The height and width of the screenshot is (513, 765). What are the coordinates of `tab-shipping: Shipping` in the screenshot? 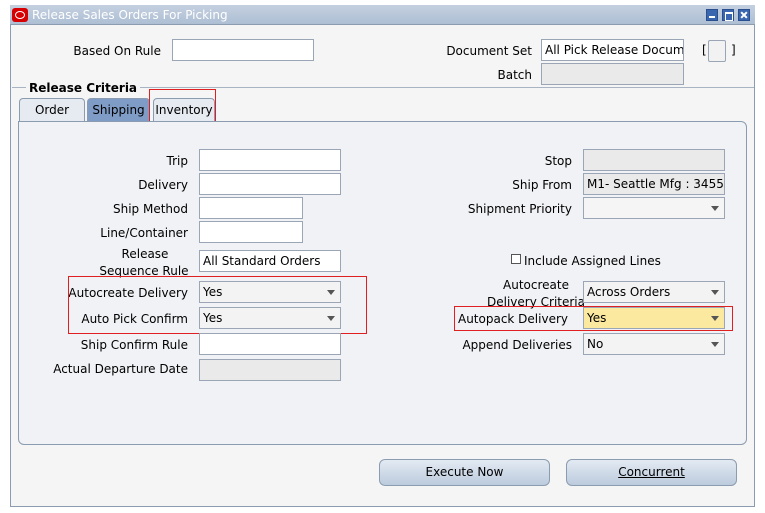 It's located at (118, 110).